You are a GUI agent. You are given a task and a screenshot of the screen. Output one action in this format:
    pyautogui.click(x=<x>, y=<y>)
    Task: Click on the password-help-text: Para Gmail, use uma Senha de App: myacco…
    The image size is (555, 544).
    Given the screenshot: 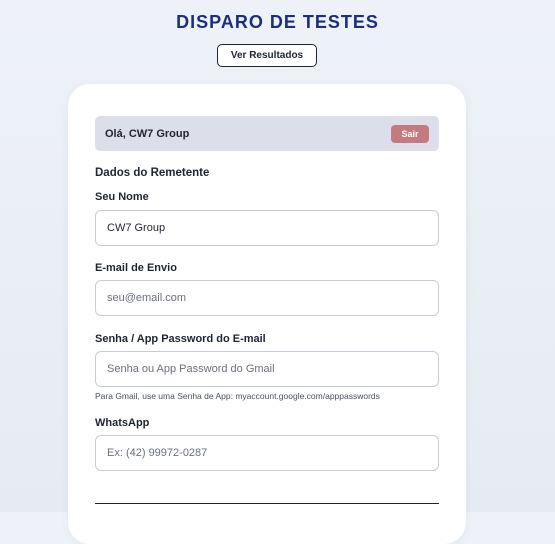 What is the action you would take?
    pyautogui.click(x=237, y=396)
    